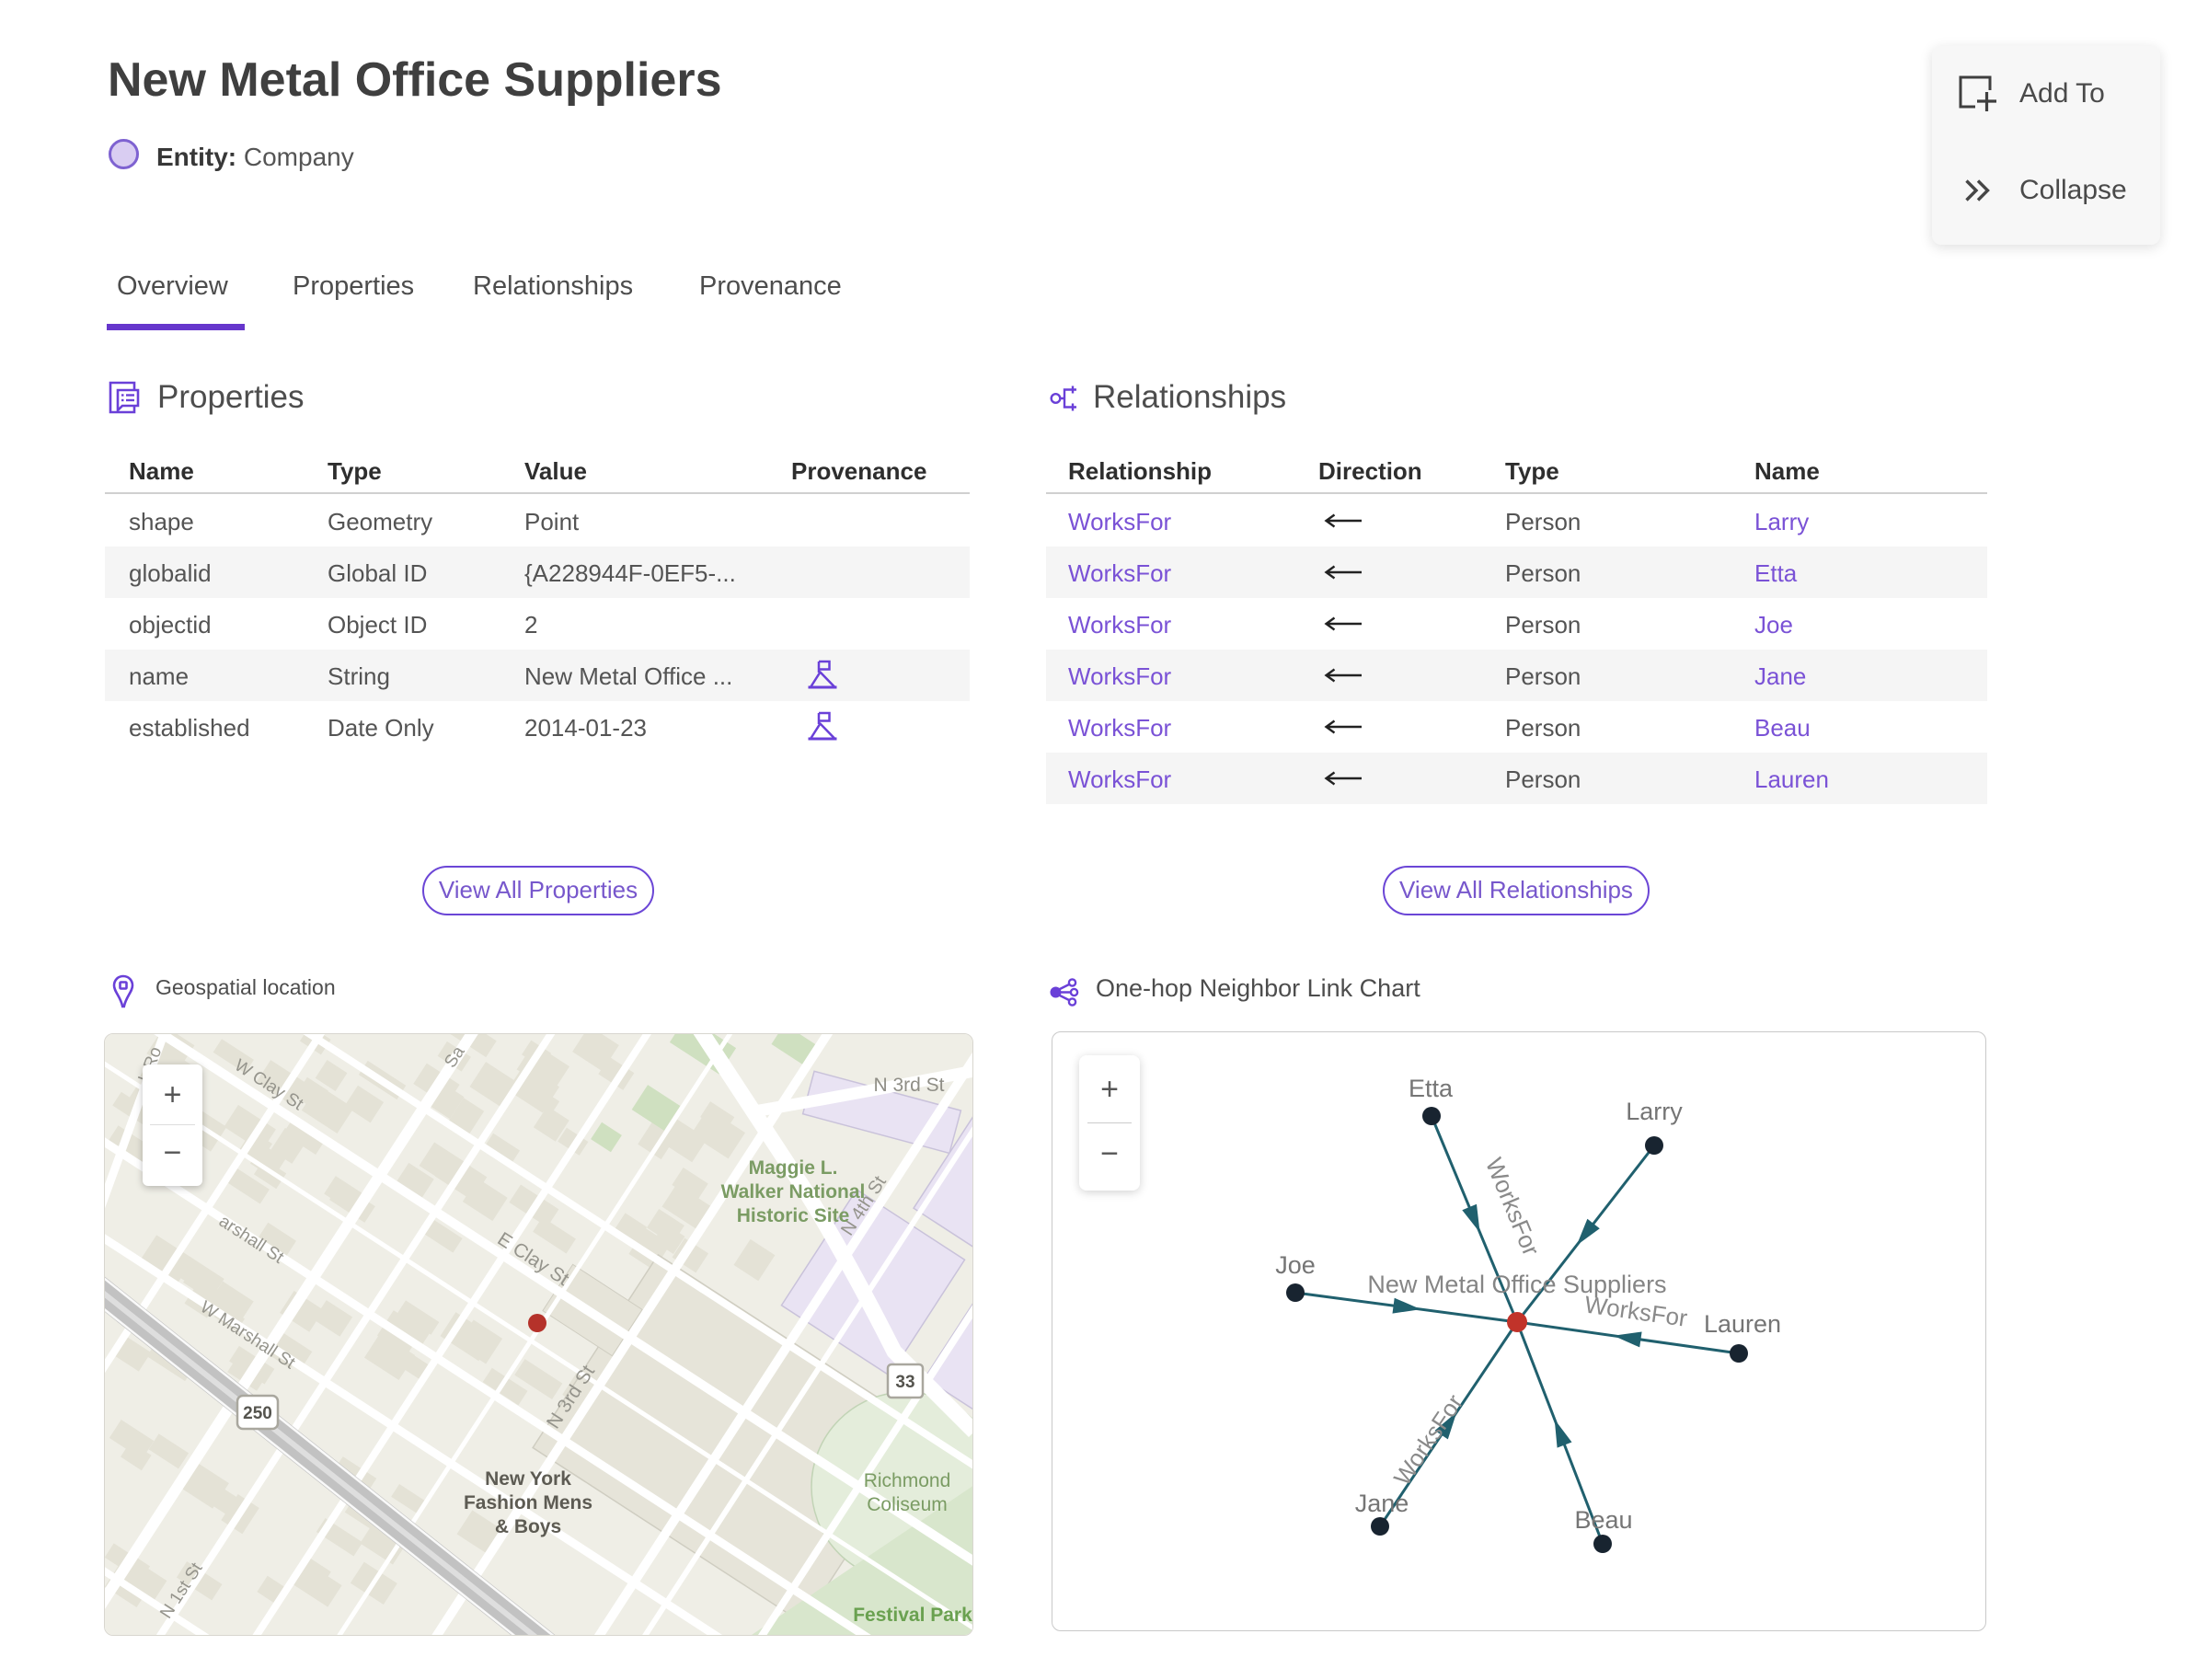 The image size is (2208, 1680). I want to click on svg-text: 33, so click(904, 1382).